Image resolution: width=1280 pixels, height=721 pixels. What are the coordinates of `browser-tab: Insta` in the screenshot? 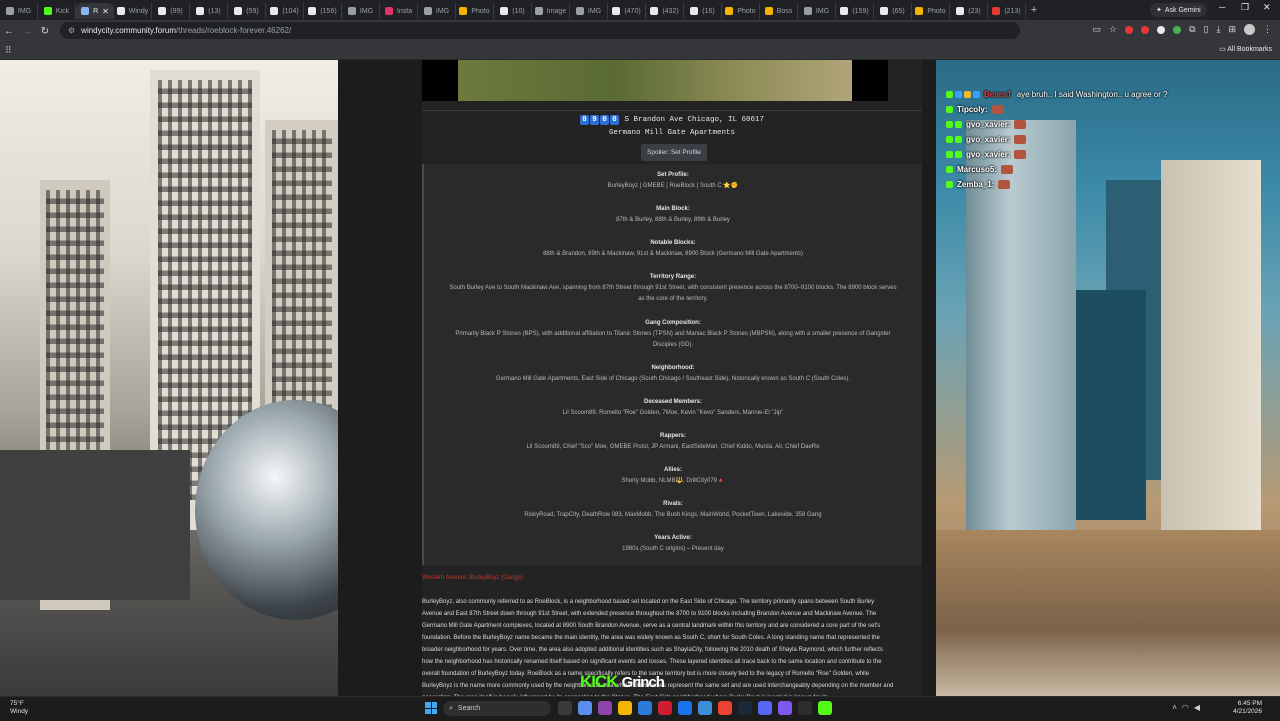 It's located at (399, 11).